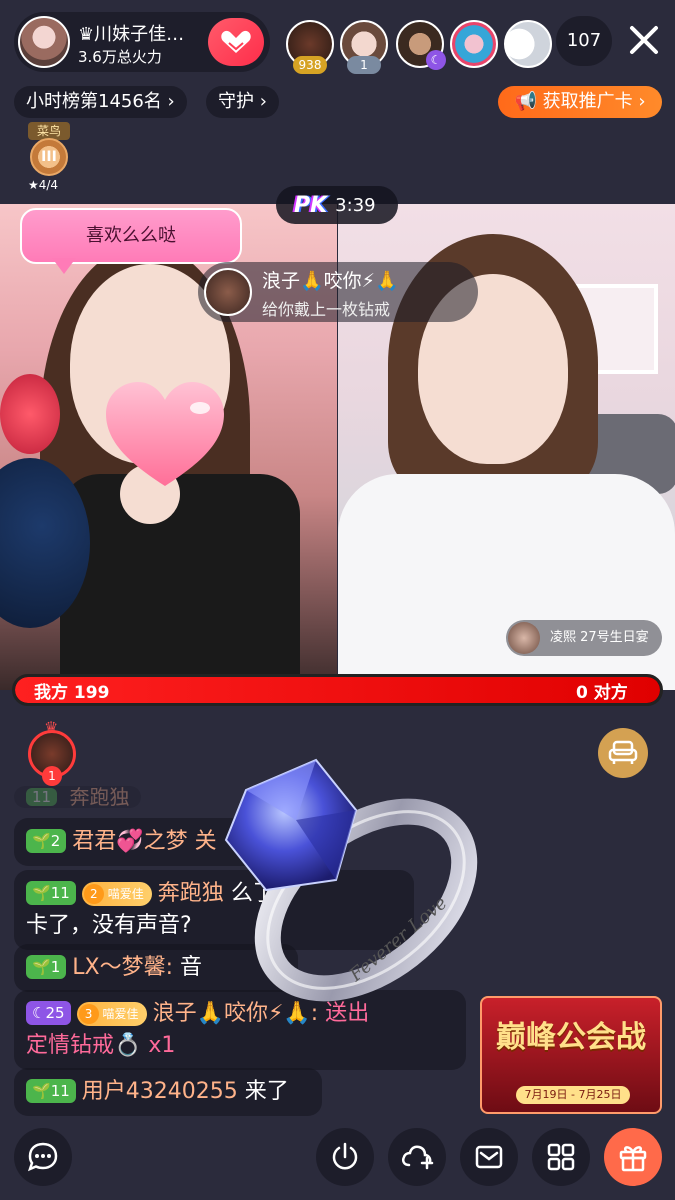  What do you see at coordinates (326, 309) in the screenshot?
I see `gift-description: 给你戴上一枚钻戒` at bounding box center [326, 309].